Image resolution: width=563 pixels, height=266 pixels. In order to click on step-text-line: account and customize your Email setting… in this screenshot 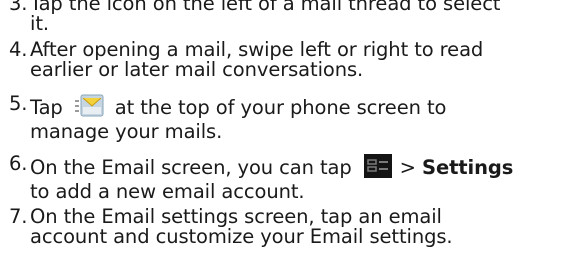, I will do `click(241, 236)`.